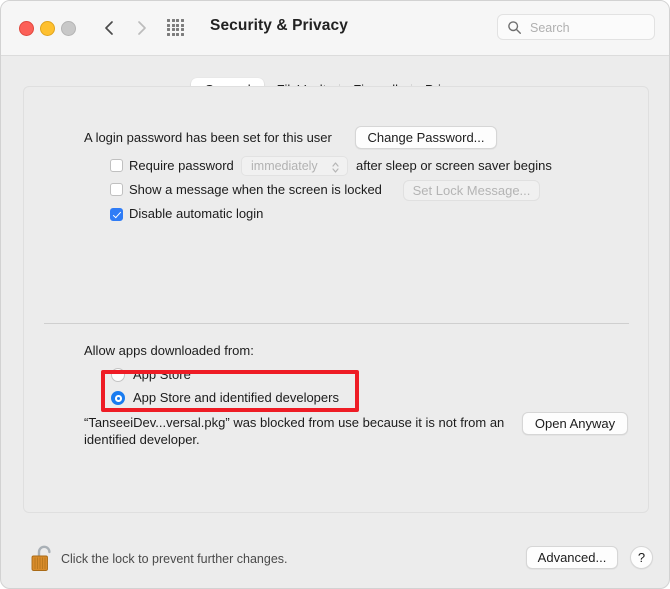 The height and width of the screenshot is (589, 670). I want to click on disable-automatic-login-label: Disable automatic login, so click(196, 213).